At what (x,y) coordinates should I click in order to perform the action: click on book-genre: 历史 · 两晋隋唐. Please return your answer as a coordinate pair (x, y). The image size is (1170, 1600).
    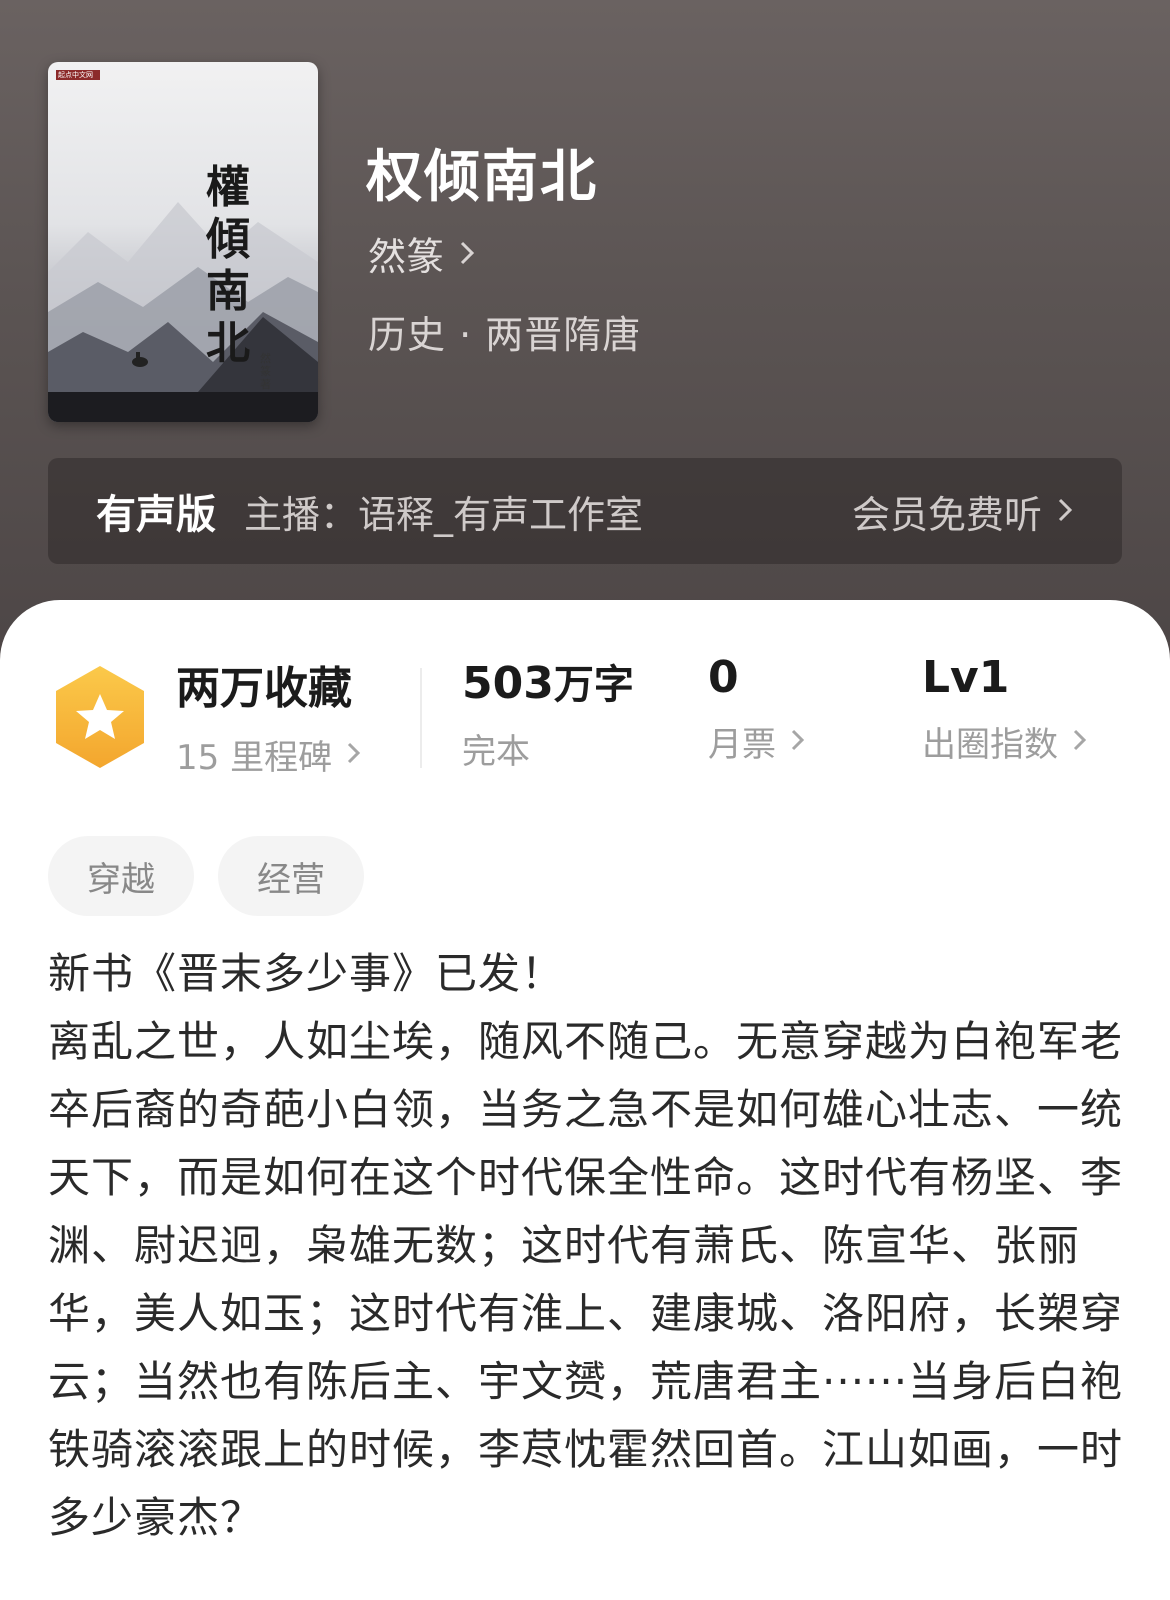
    Looking at the image, I should click on (505, 335).